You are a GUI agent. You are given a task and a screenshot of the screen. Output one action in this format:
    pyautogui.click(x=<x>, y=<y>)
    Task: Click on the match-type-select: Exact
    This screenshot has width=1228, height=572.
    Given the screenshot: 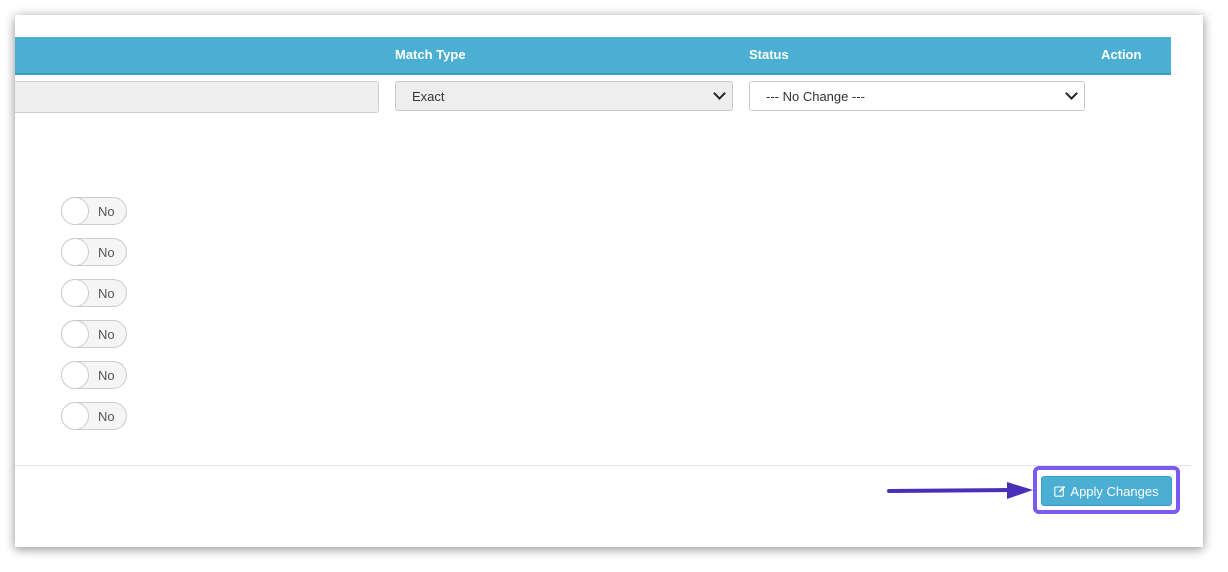 What is the action you would take?
    pyautogui.click(x=564, y=96)
    